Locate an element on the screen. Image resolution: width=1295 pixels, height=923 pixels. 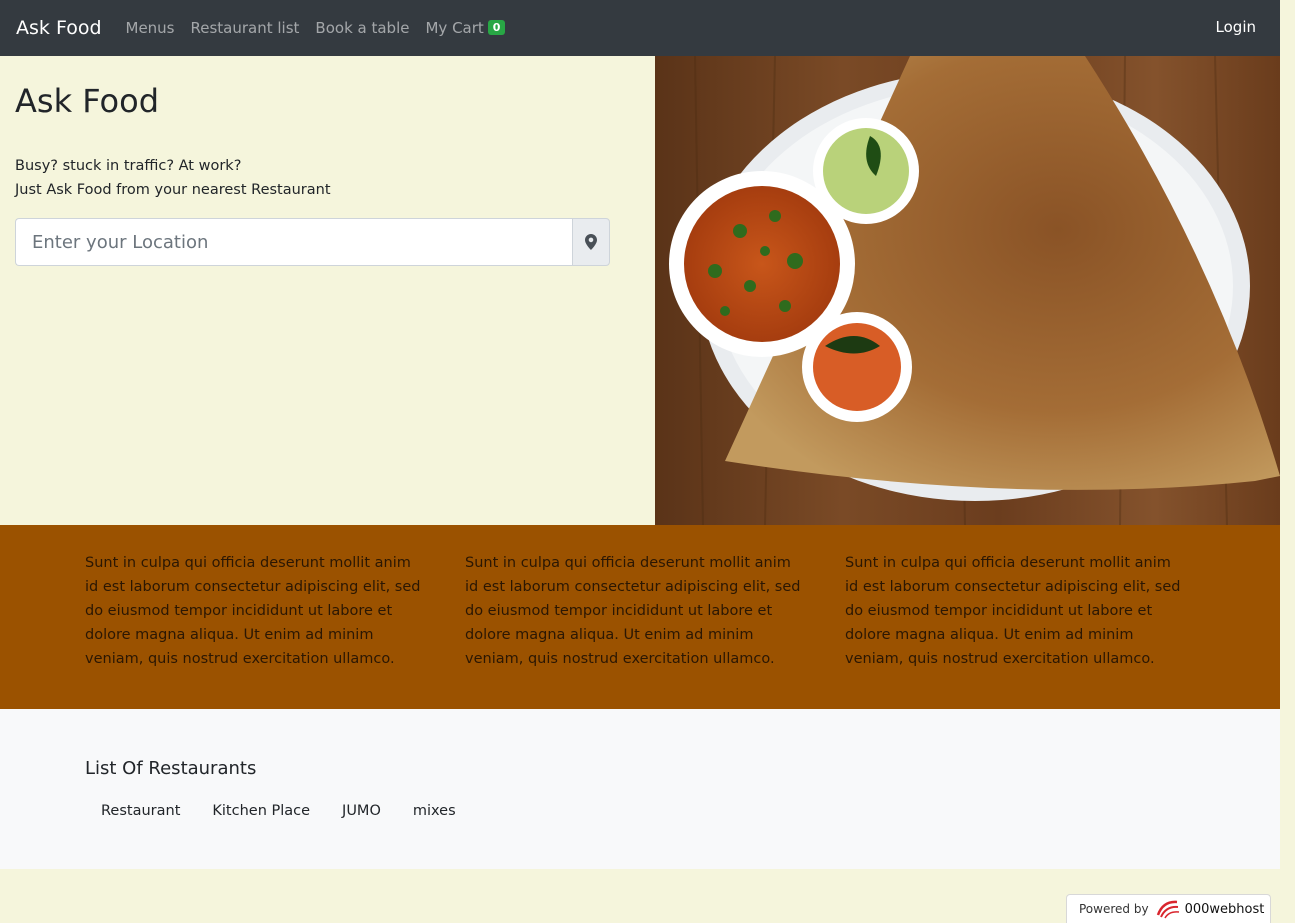
nav-my-cart: My Cart 0 is located at coordinates (465, 28).